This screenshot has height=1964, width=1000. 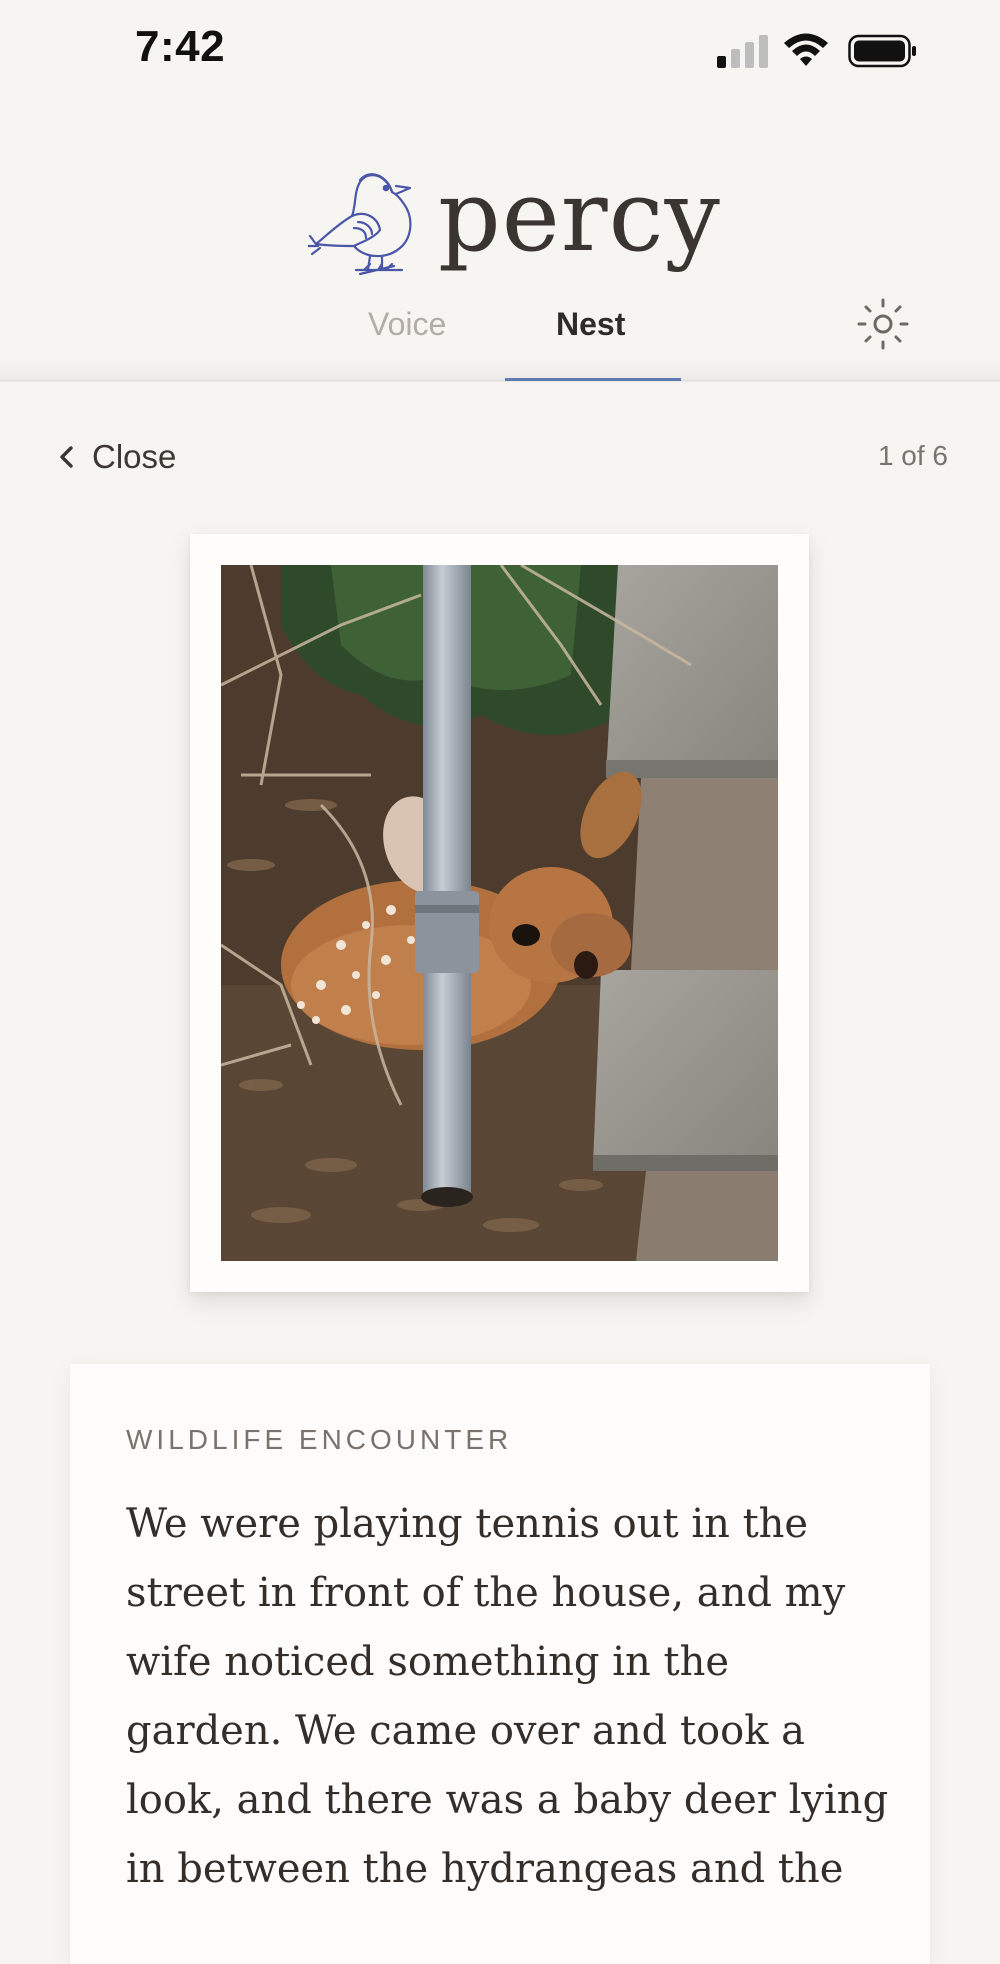 I want to click on tab-nest: Nest, so click(x=590, y=324).